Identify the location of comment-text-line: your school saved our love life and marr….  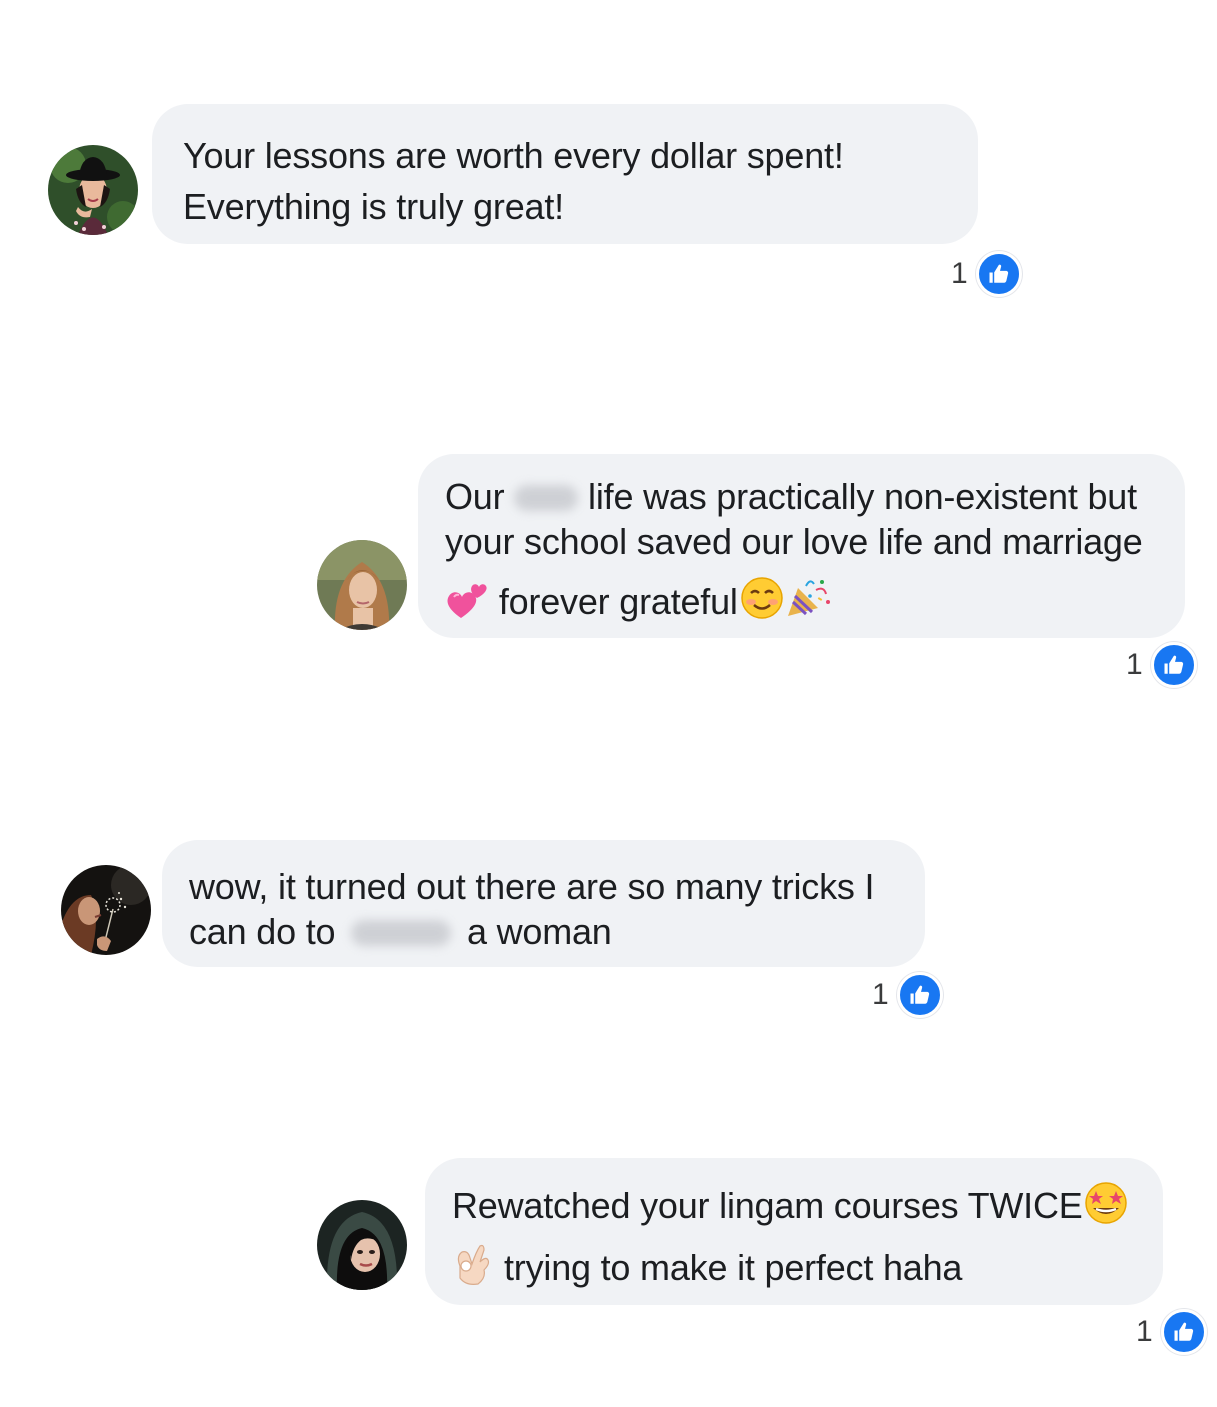
(794, 541).